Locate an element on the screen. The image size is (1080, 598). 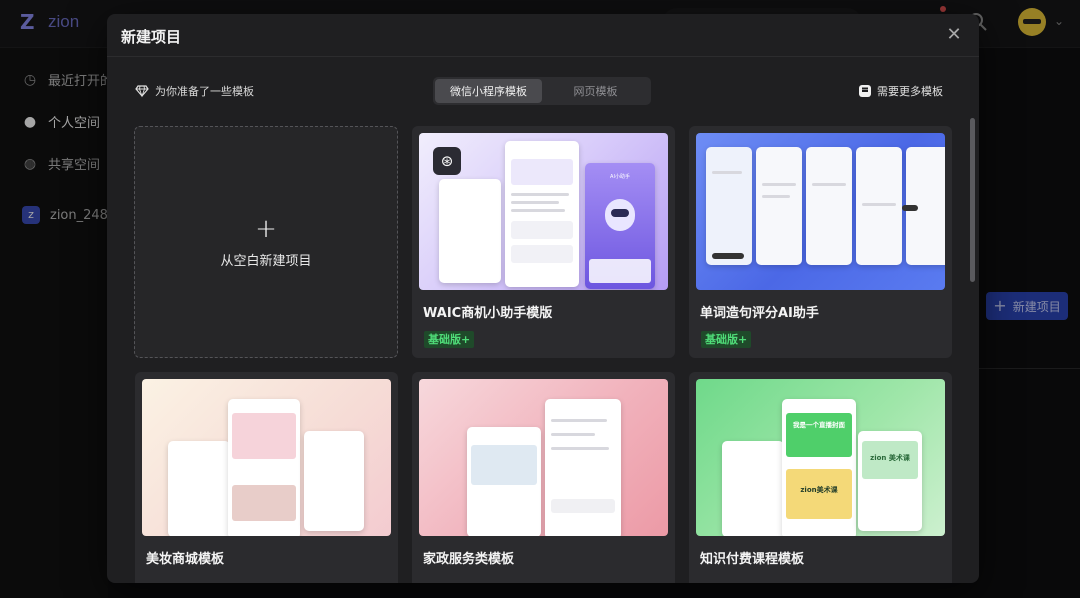
template-card-beauty-shop: 美妆商城模板 is located at coordinates (266, 477).